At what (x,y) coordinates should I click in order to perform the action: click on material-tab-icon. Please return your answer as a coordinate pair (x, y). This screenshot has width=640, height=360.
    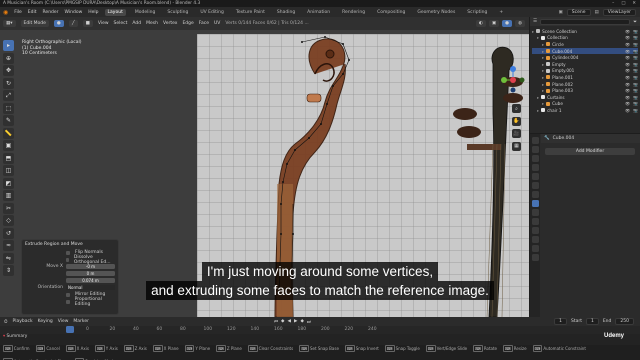
    Looking at the image, I should click on (535, 248).